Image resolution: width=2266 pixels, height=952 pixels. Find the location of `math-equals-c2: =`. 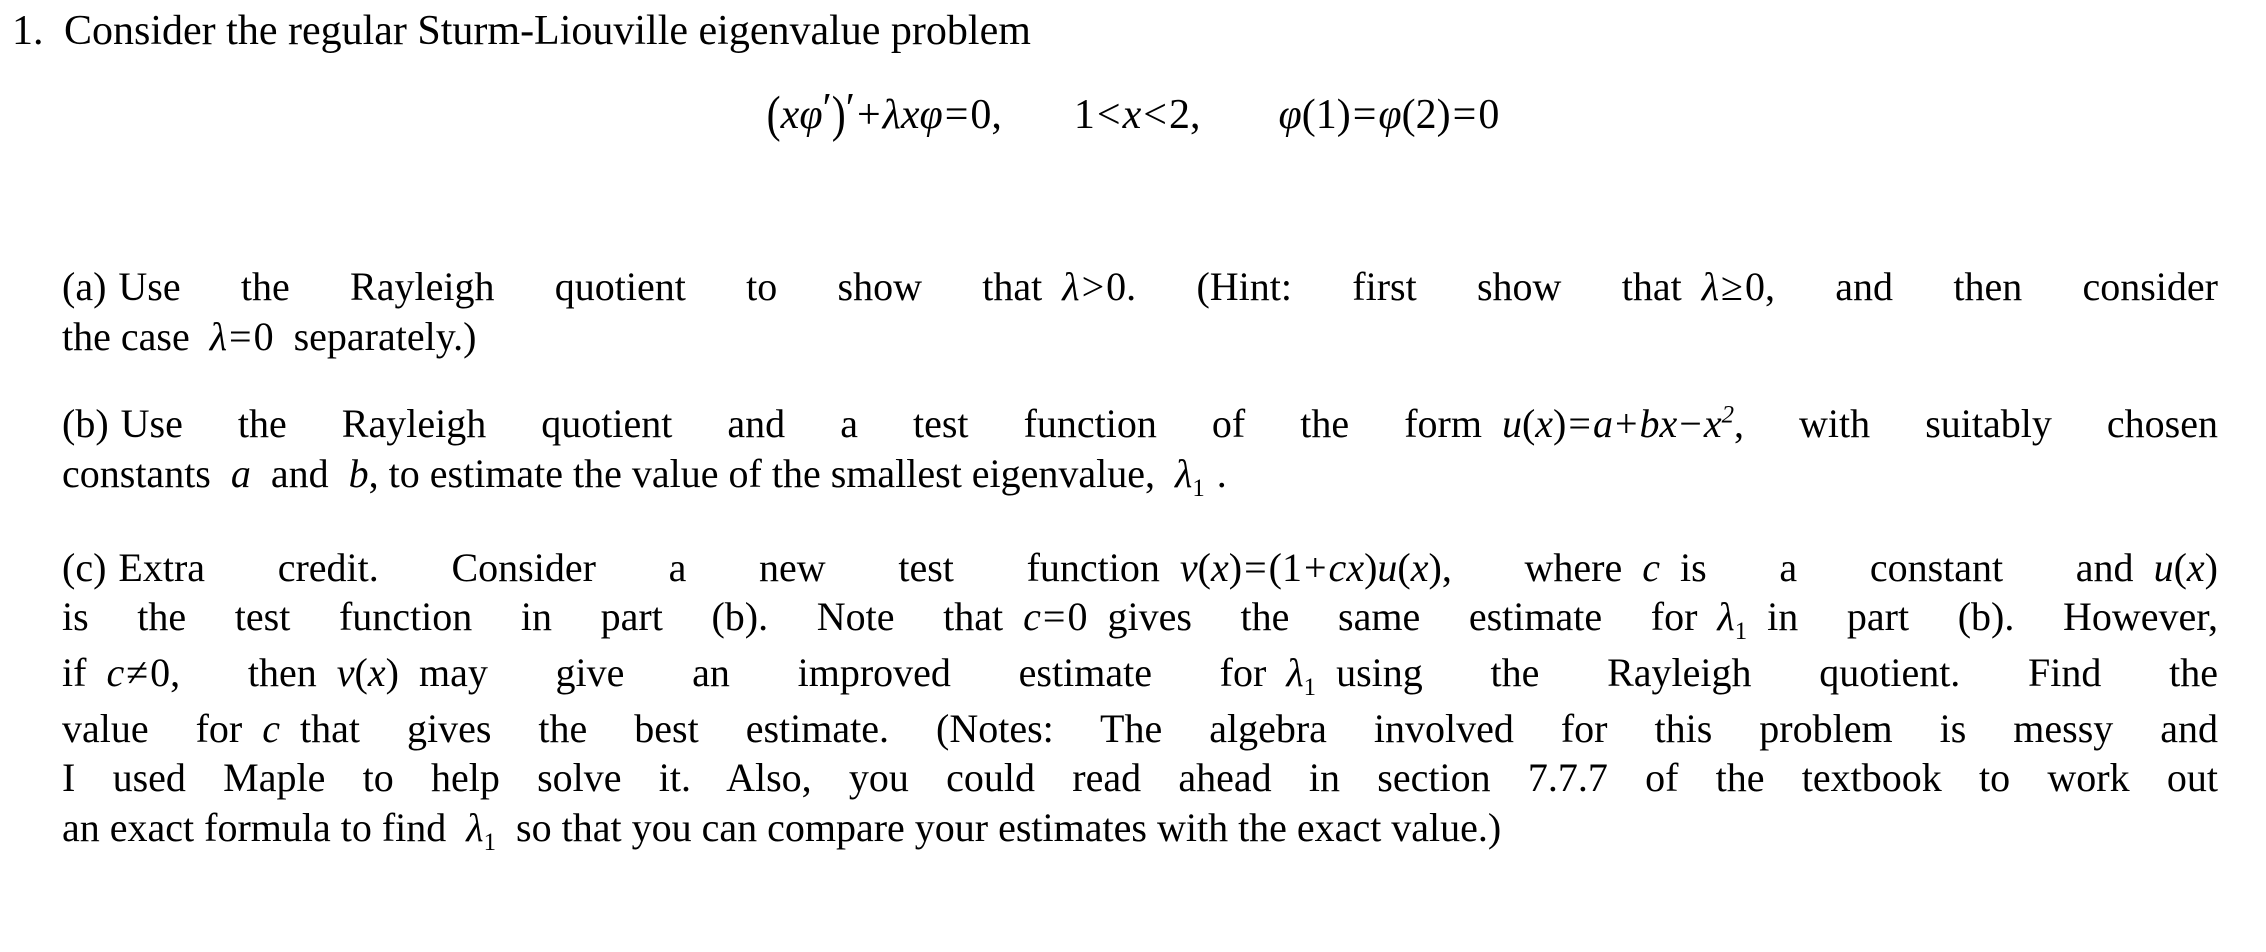

math-equals-c2: = is located at coordinates (1054, 617).